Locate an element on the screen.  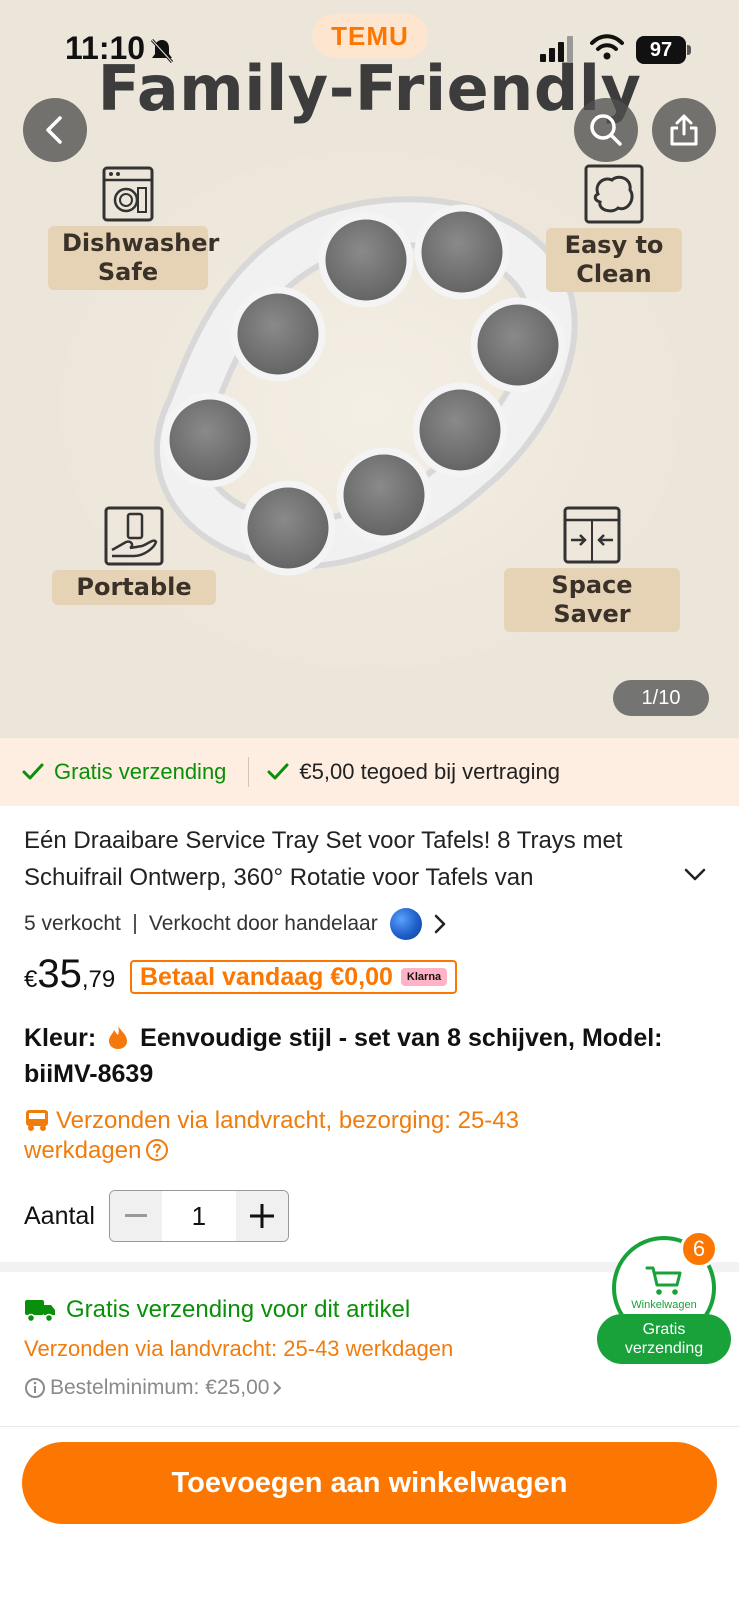
sales-separator is located at coordinates (134, 924).